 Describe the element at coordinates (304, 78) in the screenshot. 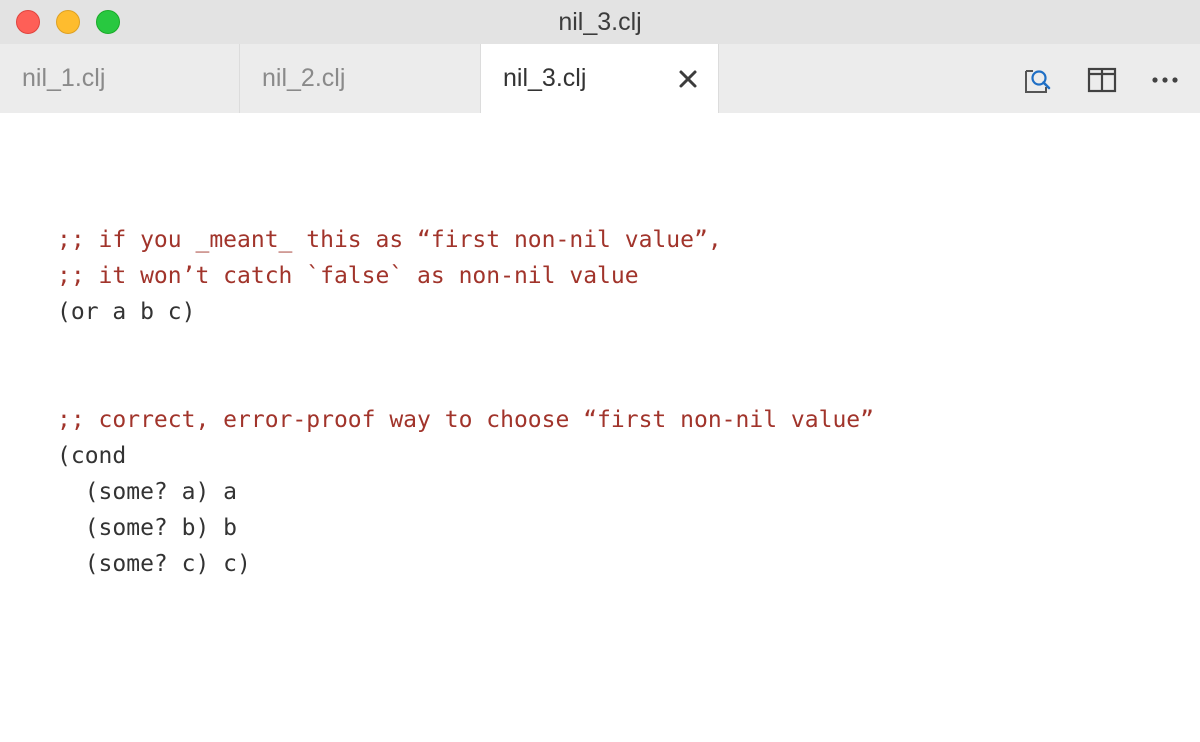

I see `tab-label: nil_2.clj` at that location.